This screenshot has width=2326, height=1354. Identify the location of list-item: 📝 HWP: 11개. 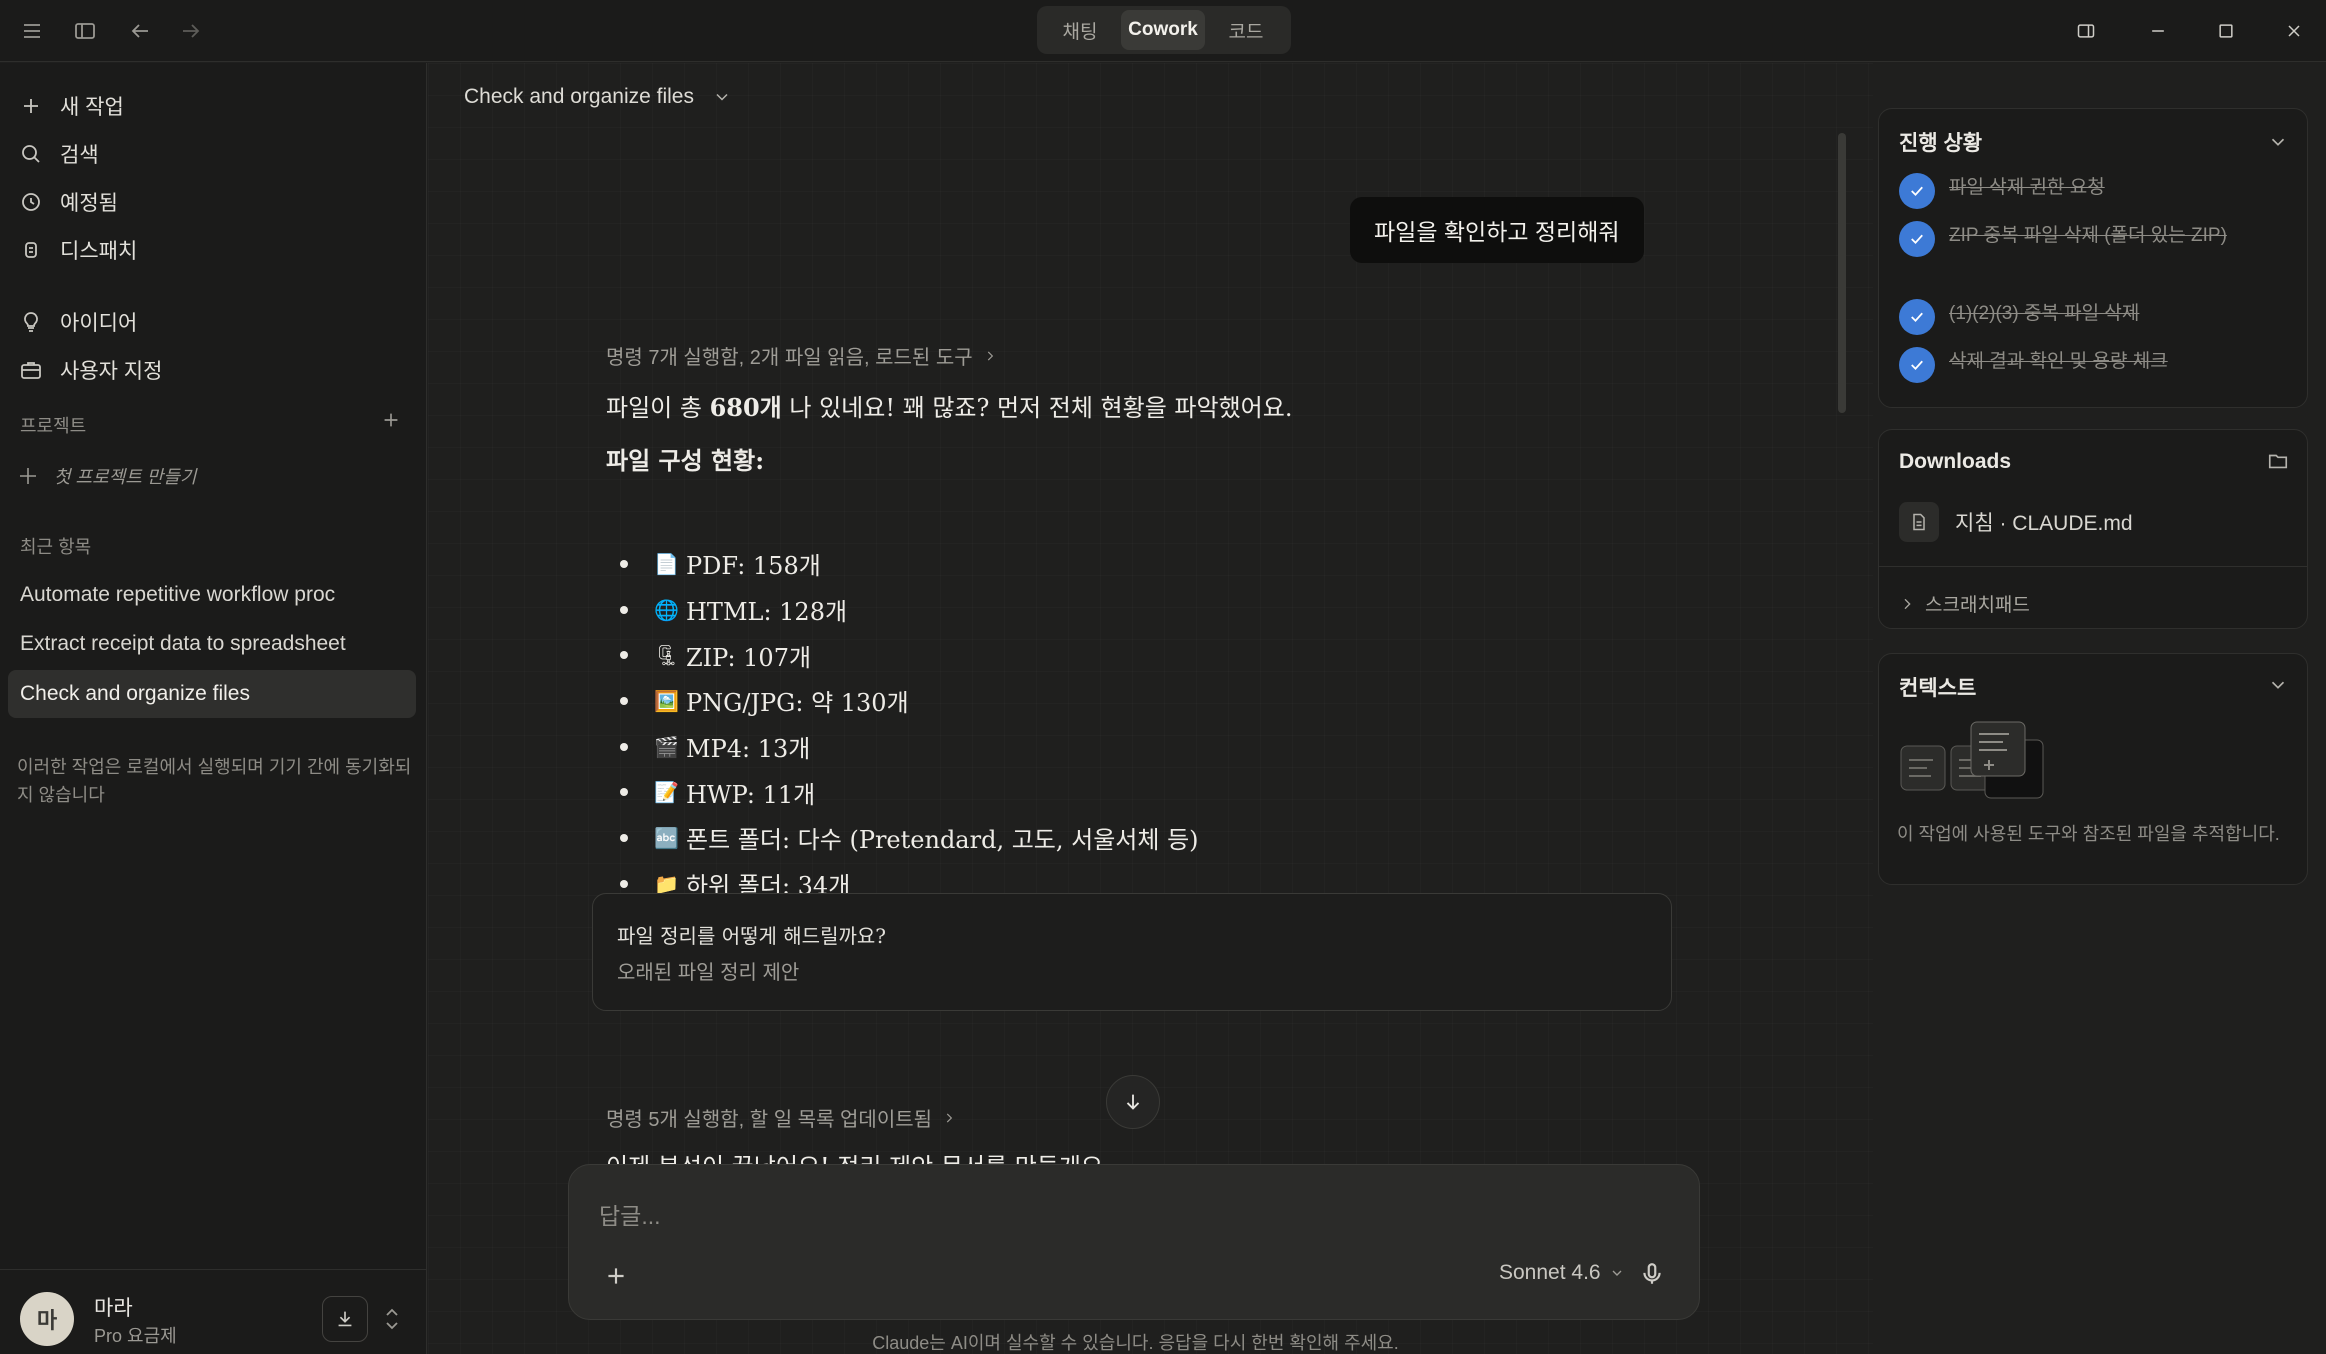
(902, 792).